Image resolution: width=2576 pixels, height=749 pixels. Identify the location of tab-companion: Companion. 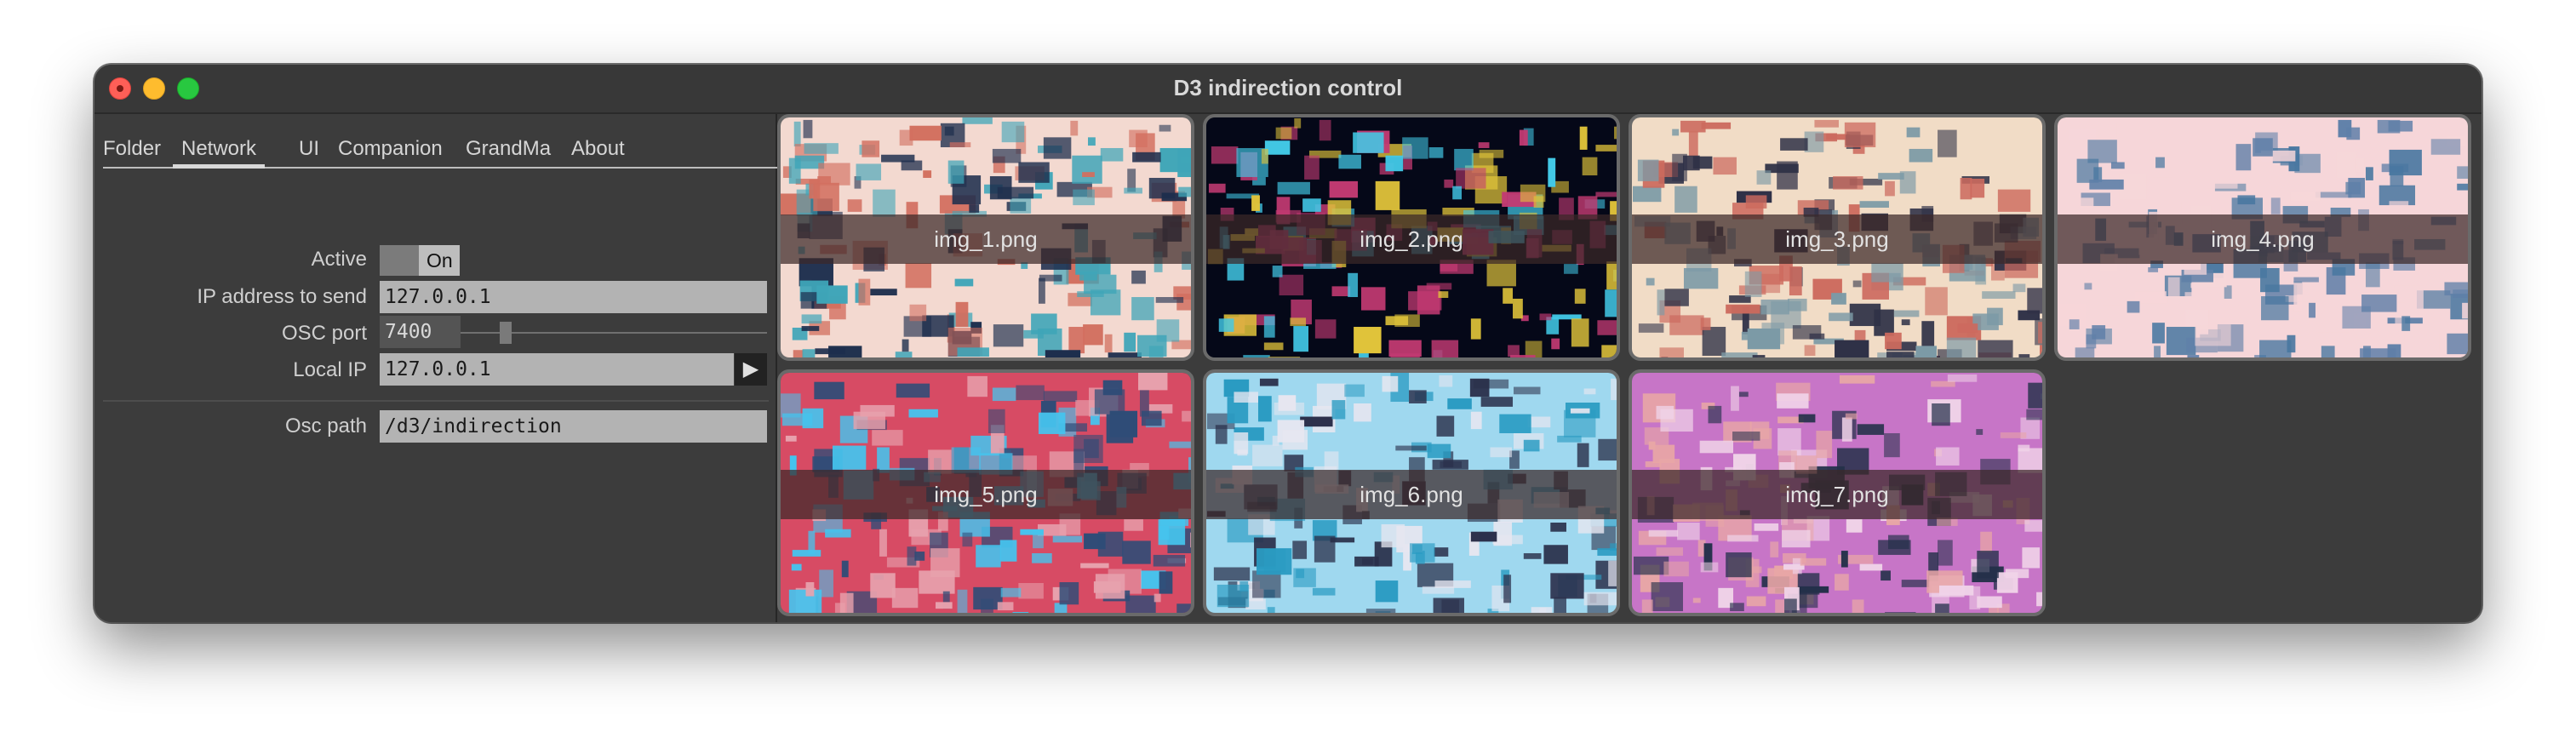
(390, 149).